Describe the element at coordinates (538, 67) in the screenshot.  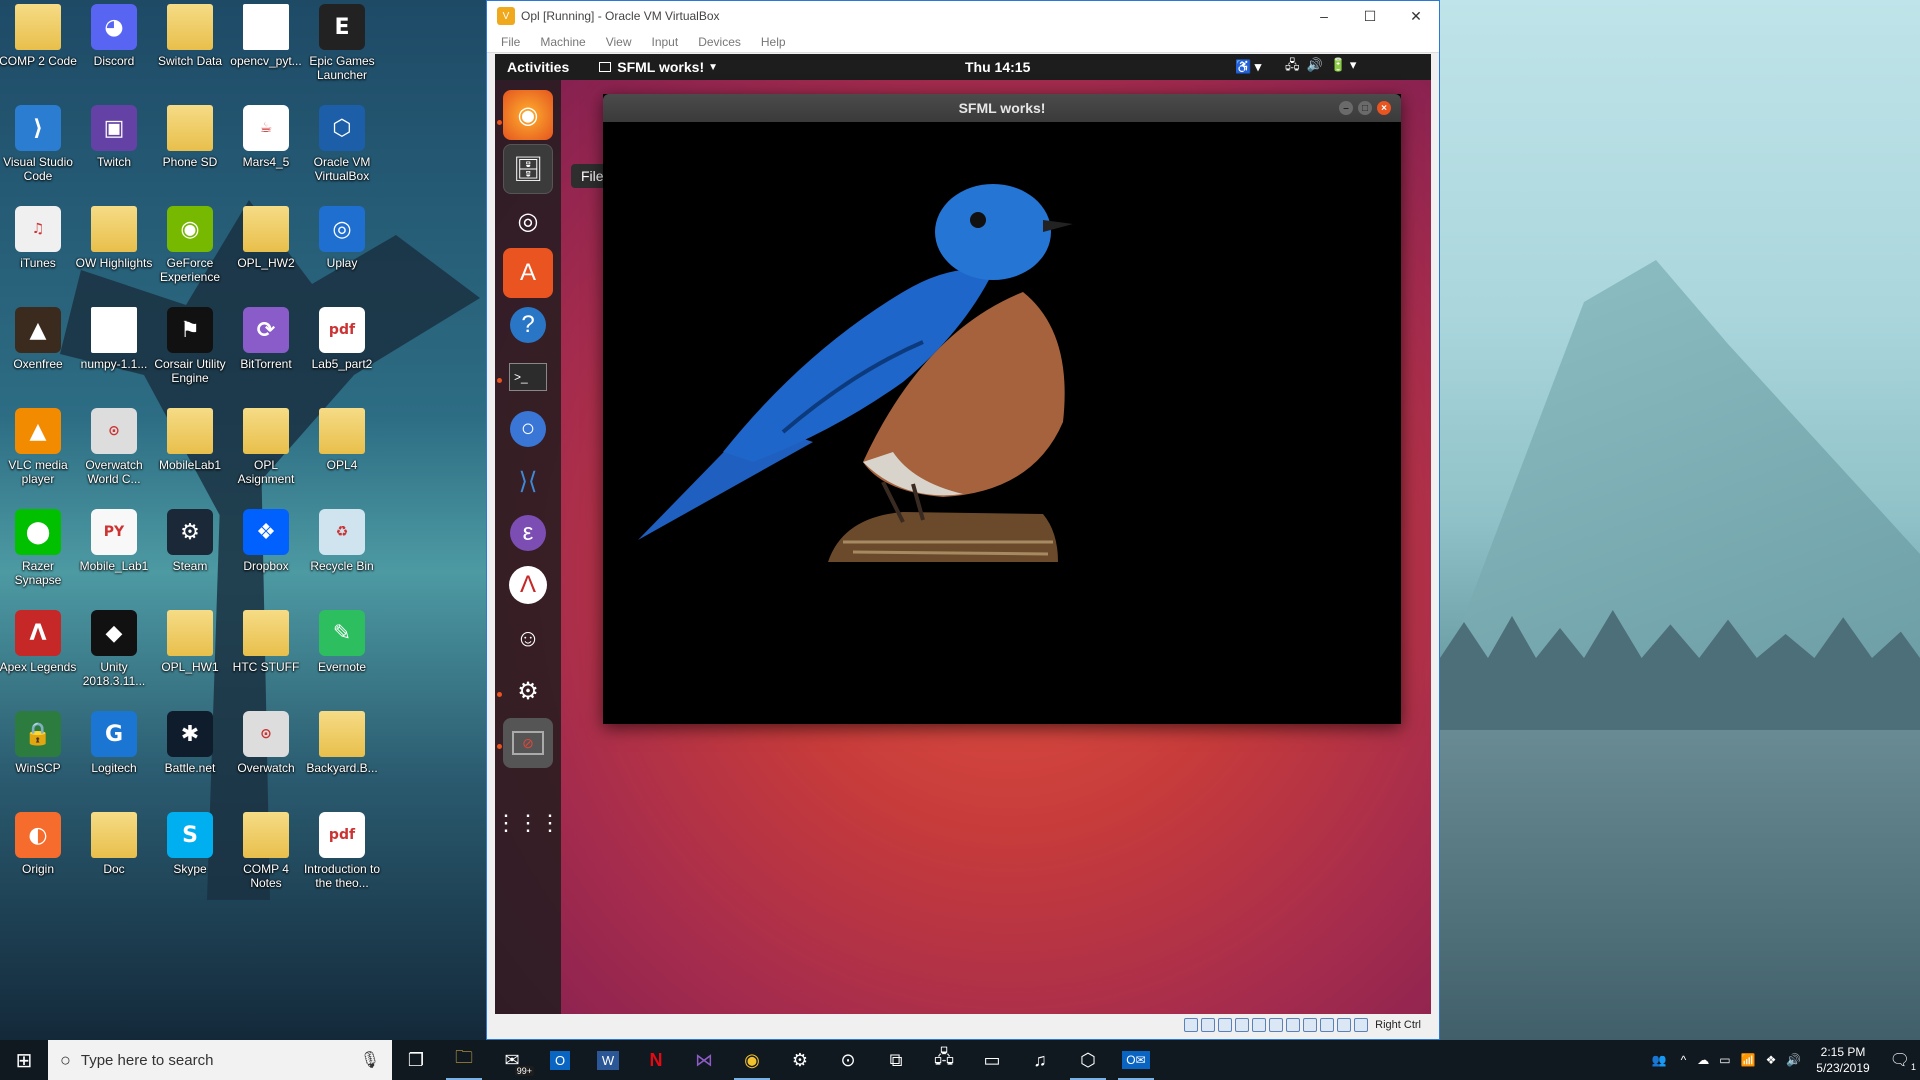
I see `activities-button: Activities` at that location.